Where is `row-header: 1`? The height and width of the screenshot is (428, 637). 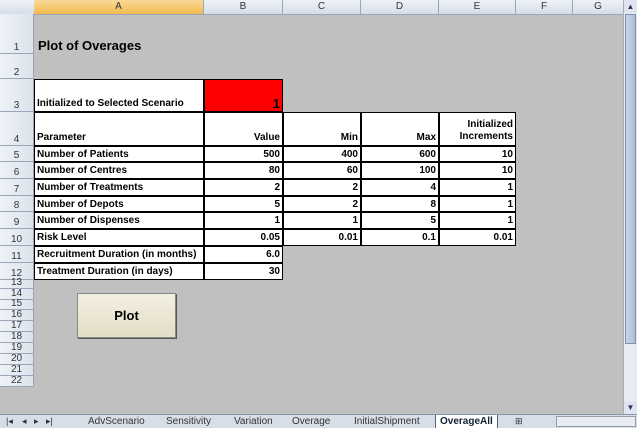 row-header: 1 is located at coordinates (17, 34).